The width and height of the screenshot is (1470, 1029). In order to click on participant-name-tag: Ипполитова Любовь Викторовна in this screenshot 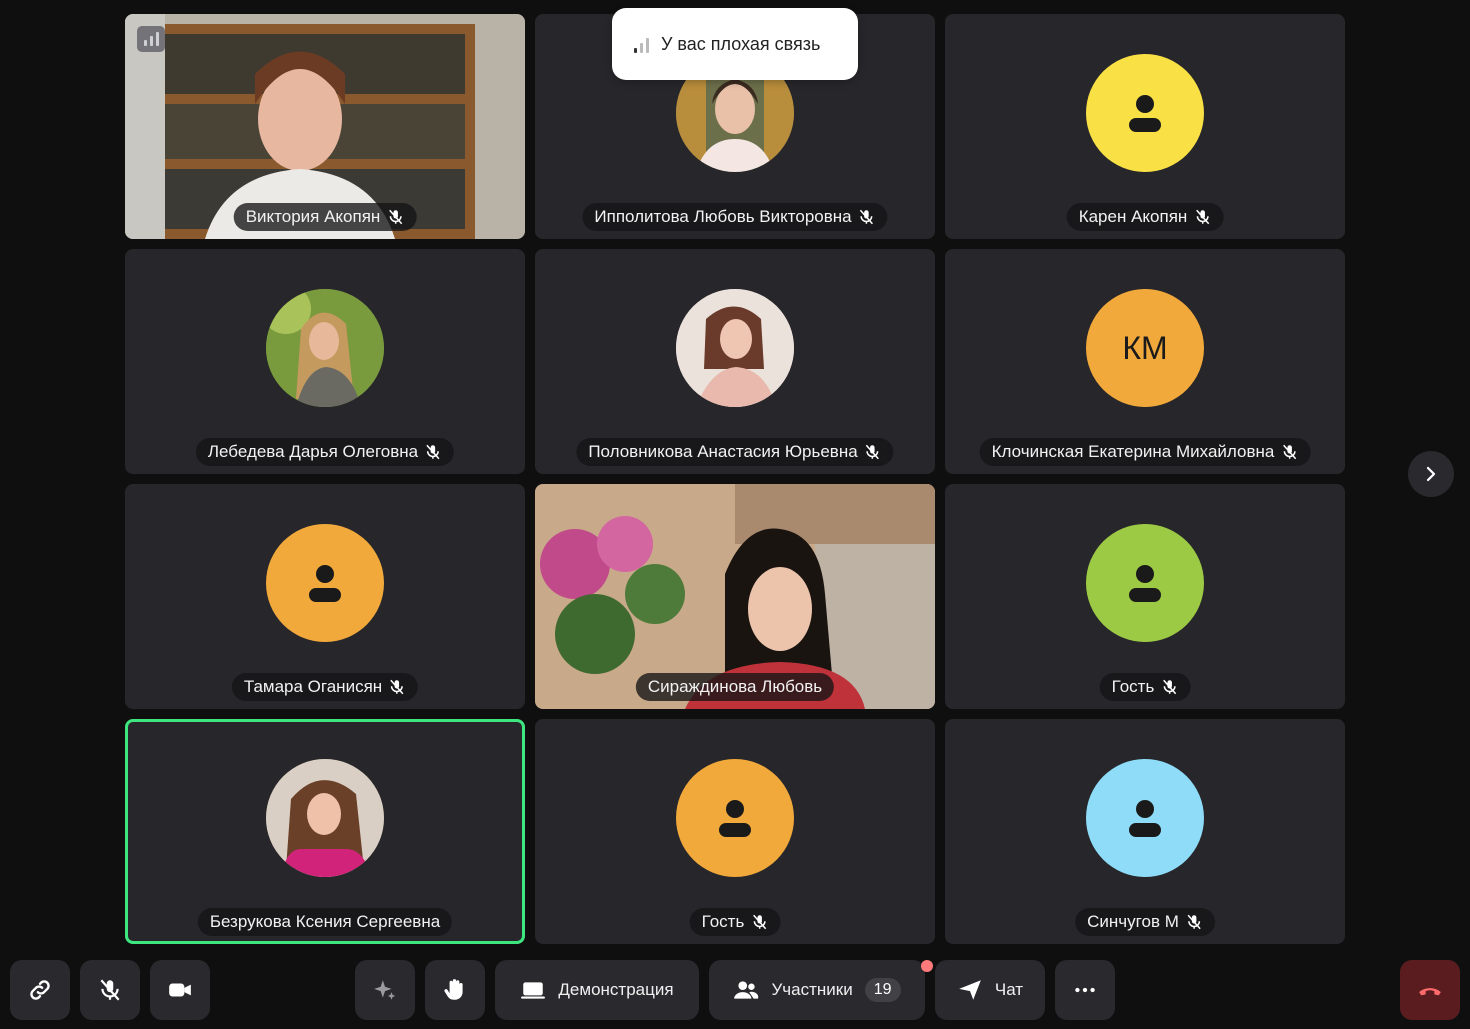, I will do `click(735, 217)`.